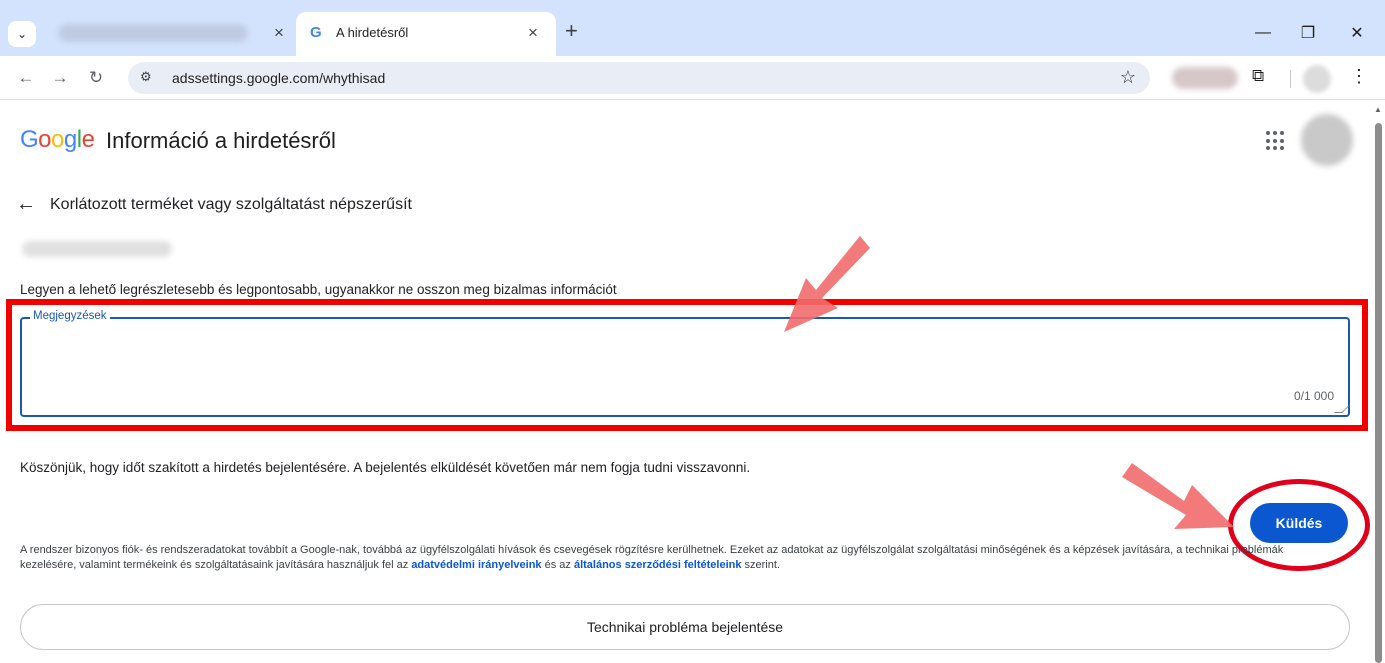  Describe the element at coordinates (1205, 78) in the screenshot. I see `blurred-extension` at that location.